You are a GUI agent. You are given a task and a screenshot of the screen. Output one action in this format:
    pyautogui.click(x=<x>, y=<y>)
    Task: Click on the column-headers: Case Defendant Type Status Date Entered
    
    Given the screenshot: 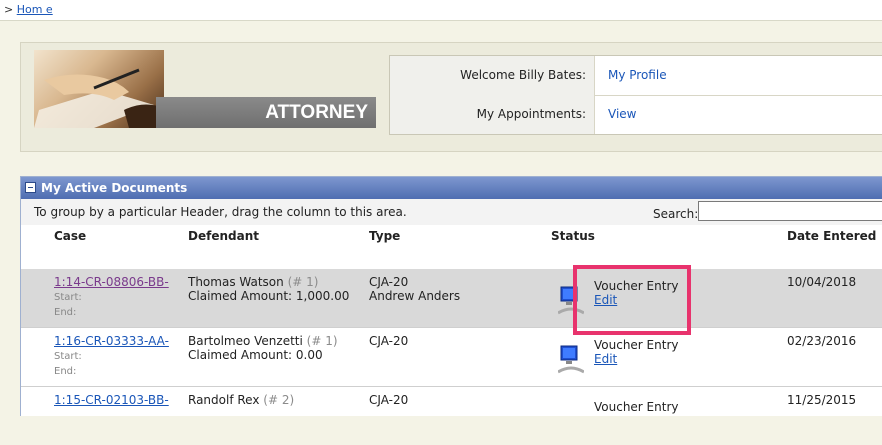 What is the action you would take?
    pyautogui.click(x=451, y=236)
    